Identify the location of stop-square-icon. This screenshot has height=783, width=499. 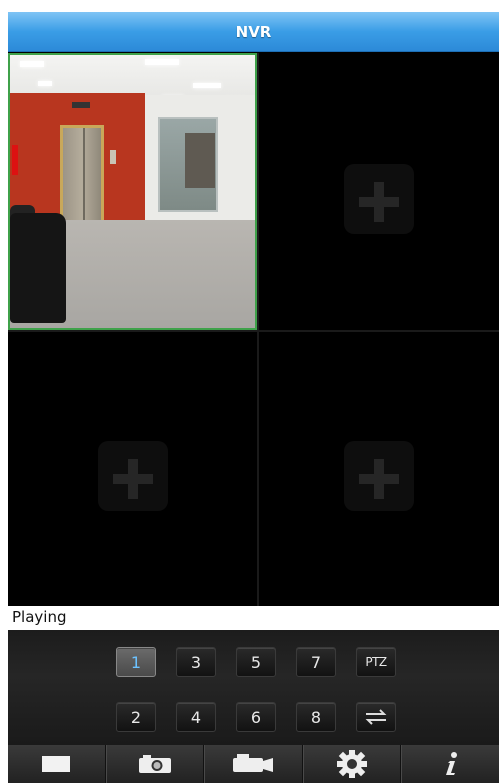
(56, 764).